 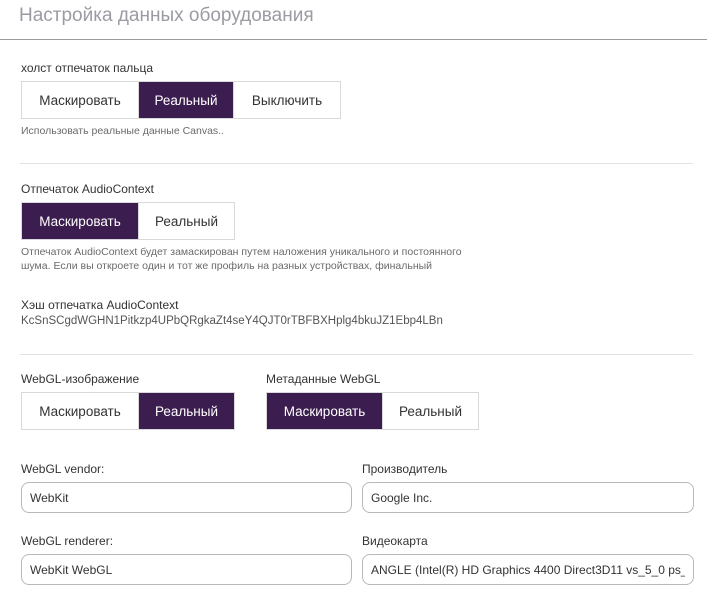 I want to click on audio-hash-label: Хэш отпечатка AudioContext, so click(x=100, y=305).